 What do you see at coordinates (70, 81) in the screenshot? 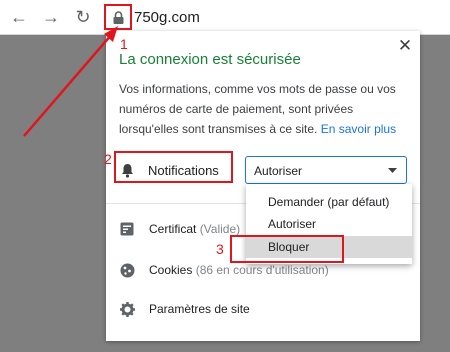
I see `annotation-arrow` at bounding box center [70, 81].